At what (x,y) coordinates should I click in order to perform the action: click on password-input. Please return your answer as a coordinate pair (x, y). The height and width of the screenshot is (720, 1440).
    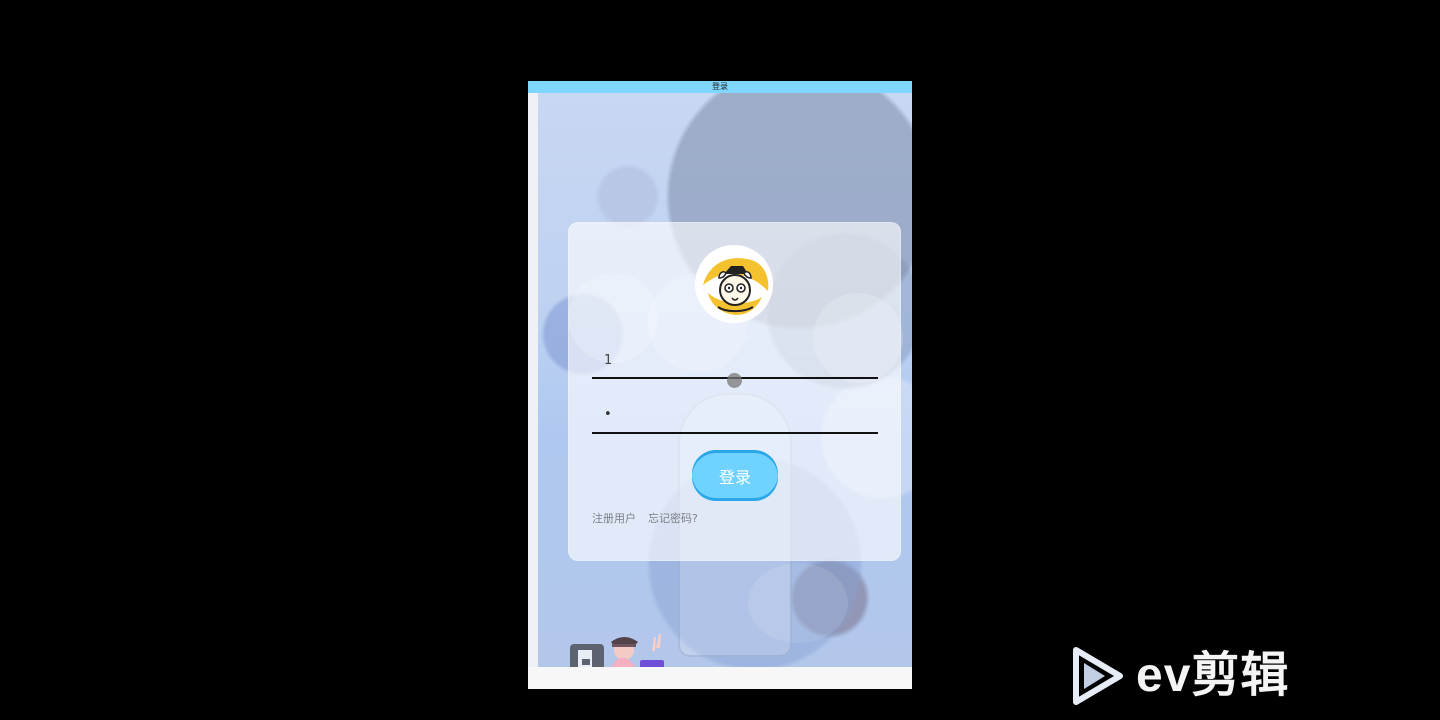
    Looking at the image, I should click on (735, 416).